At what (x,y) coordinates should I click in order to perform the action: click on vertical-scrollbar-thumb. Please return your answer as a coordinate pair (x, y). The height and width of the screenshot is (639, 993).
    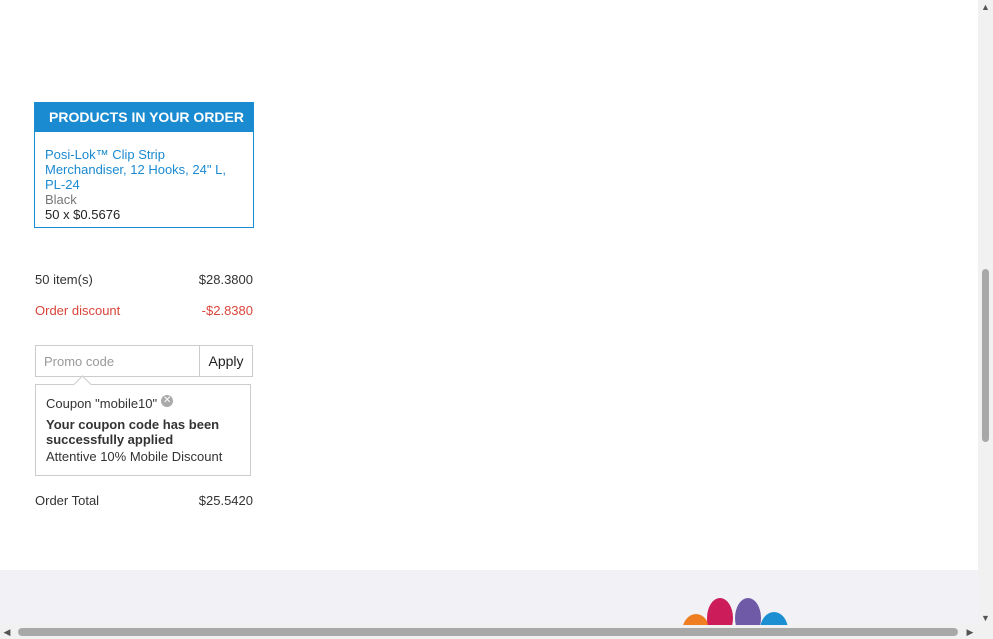
    Looking at the image, I should click on (985, 355).